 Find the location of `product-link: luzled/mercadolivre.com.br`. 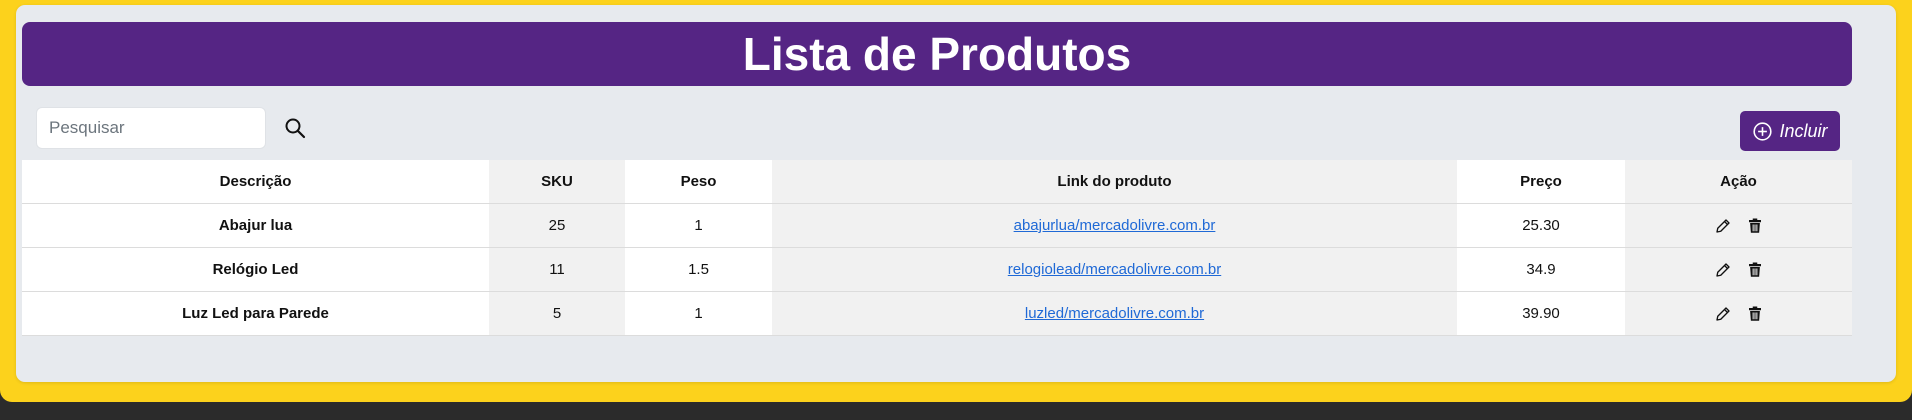

product-link: luzled/mercadolivre.com.br is located at coordinates (1114, 313).